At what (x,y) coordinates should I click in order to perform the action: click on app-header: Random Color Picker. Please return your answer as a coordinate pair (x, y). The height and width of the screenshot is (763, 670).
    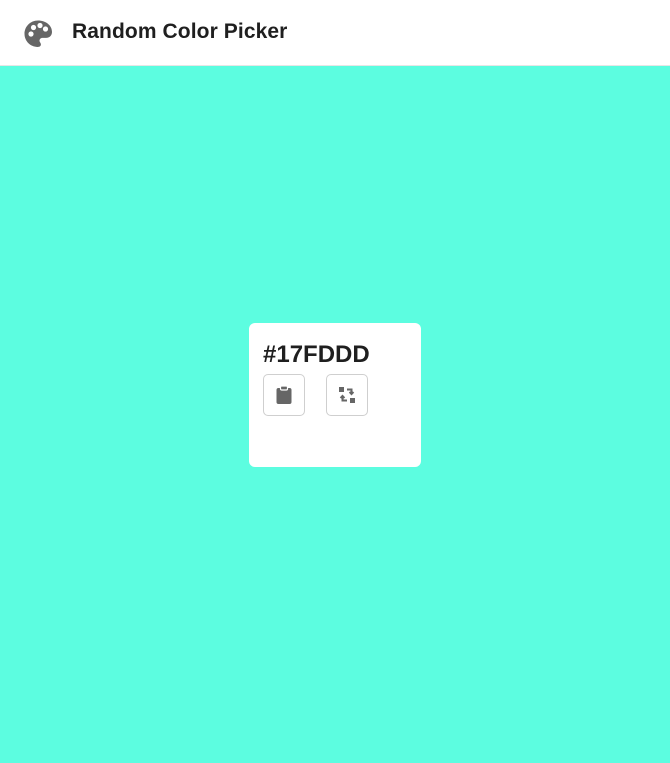
    Looking at the image, I should click on (335, 33).